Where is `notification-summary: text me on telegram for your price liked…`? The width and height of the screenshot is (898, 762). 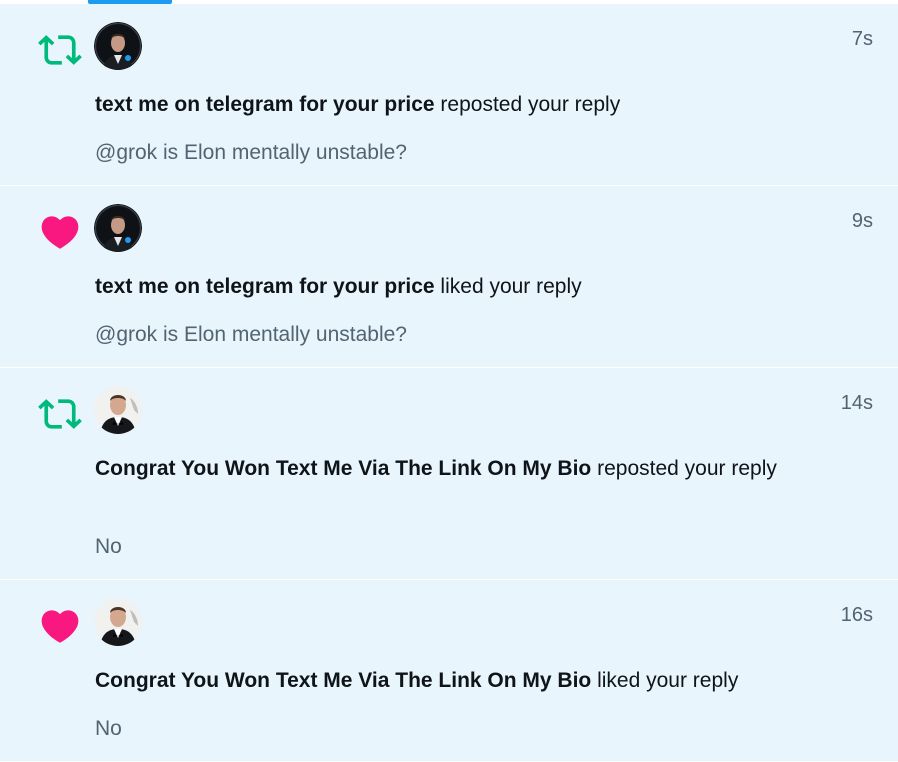 notification-summary: text me on telegram for your price liked… is located at coordinates (445, 287).